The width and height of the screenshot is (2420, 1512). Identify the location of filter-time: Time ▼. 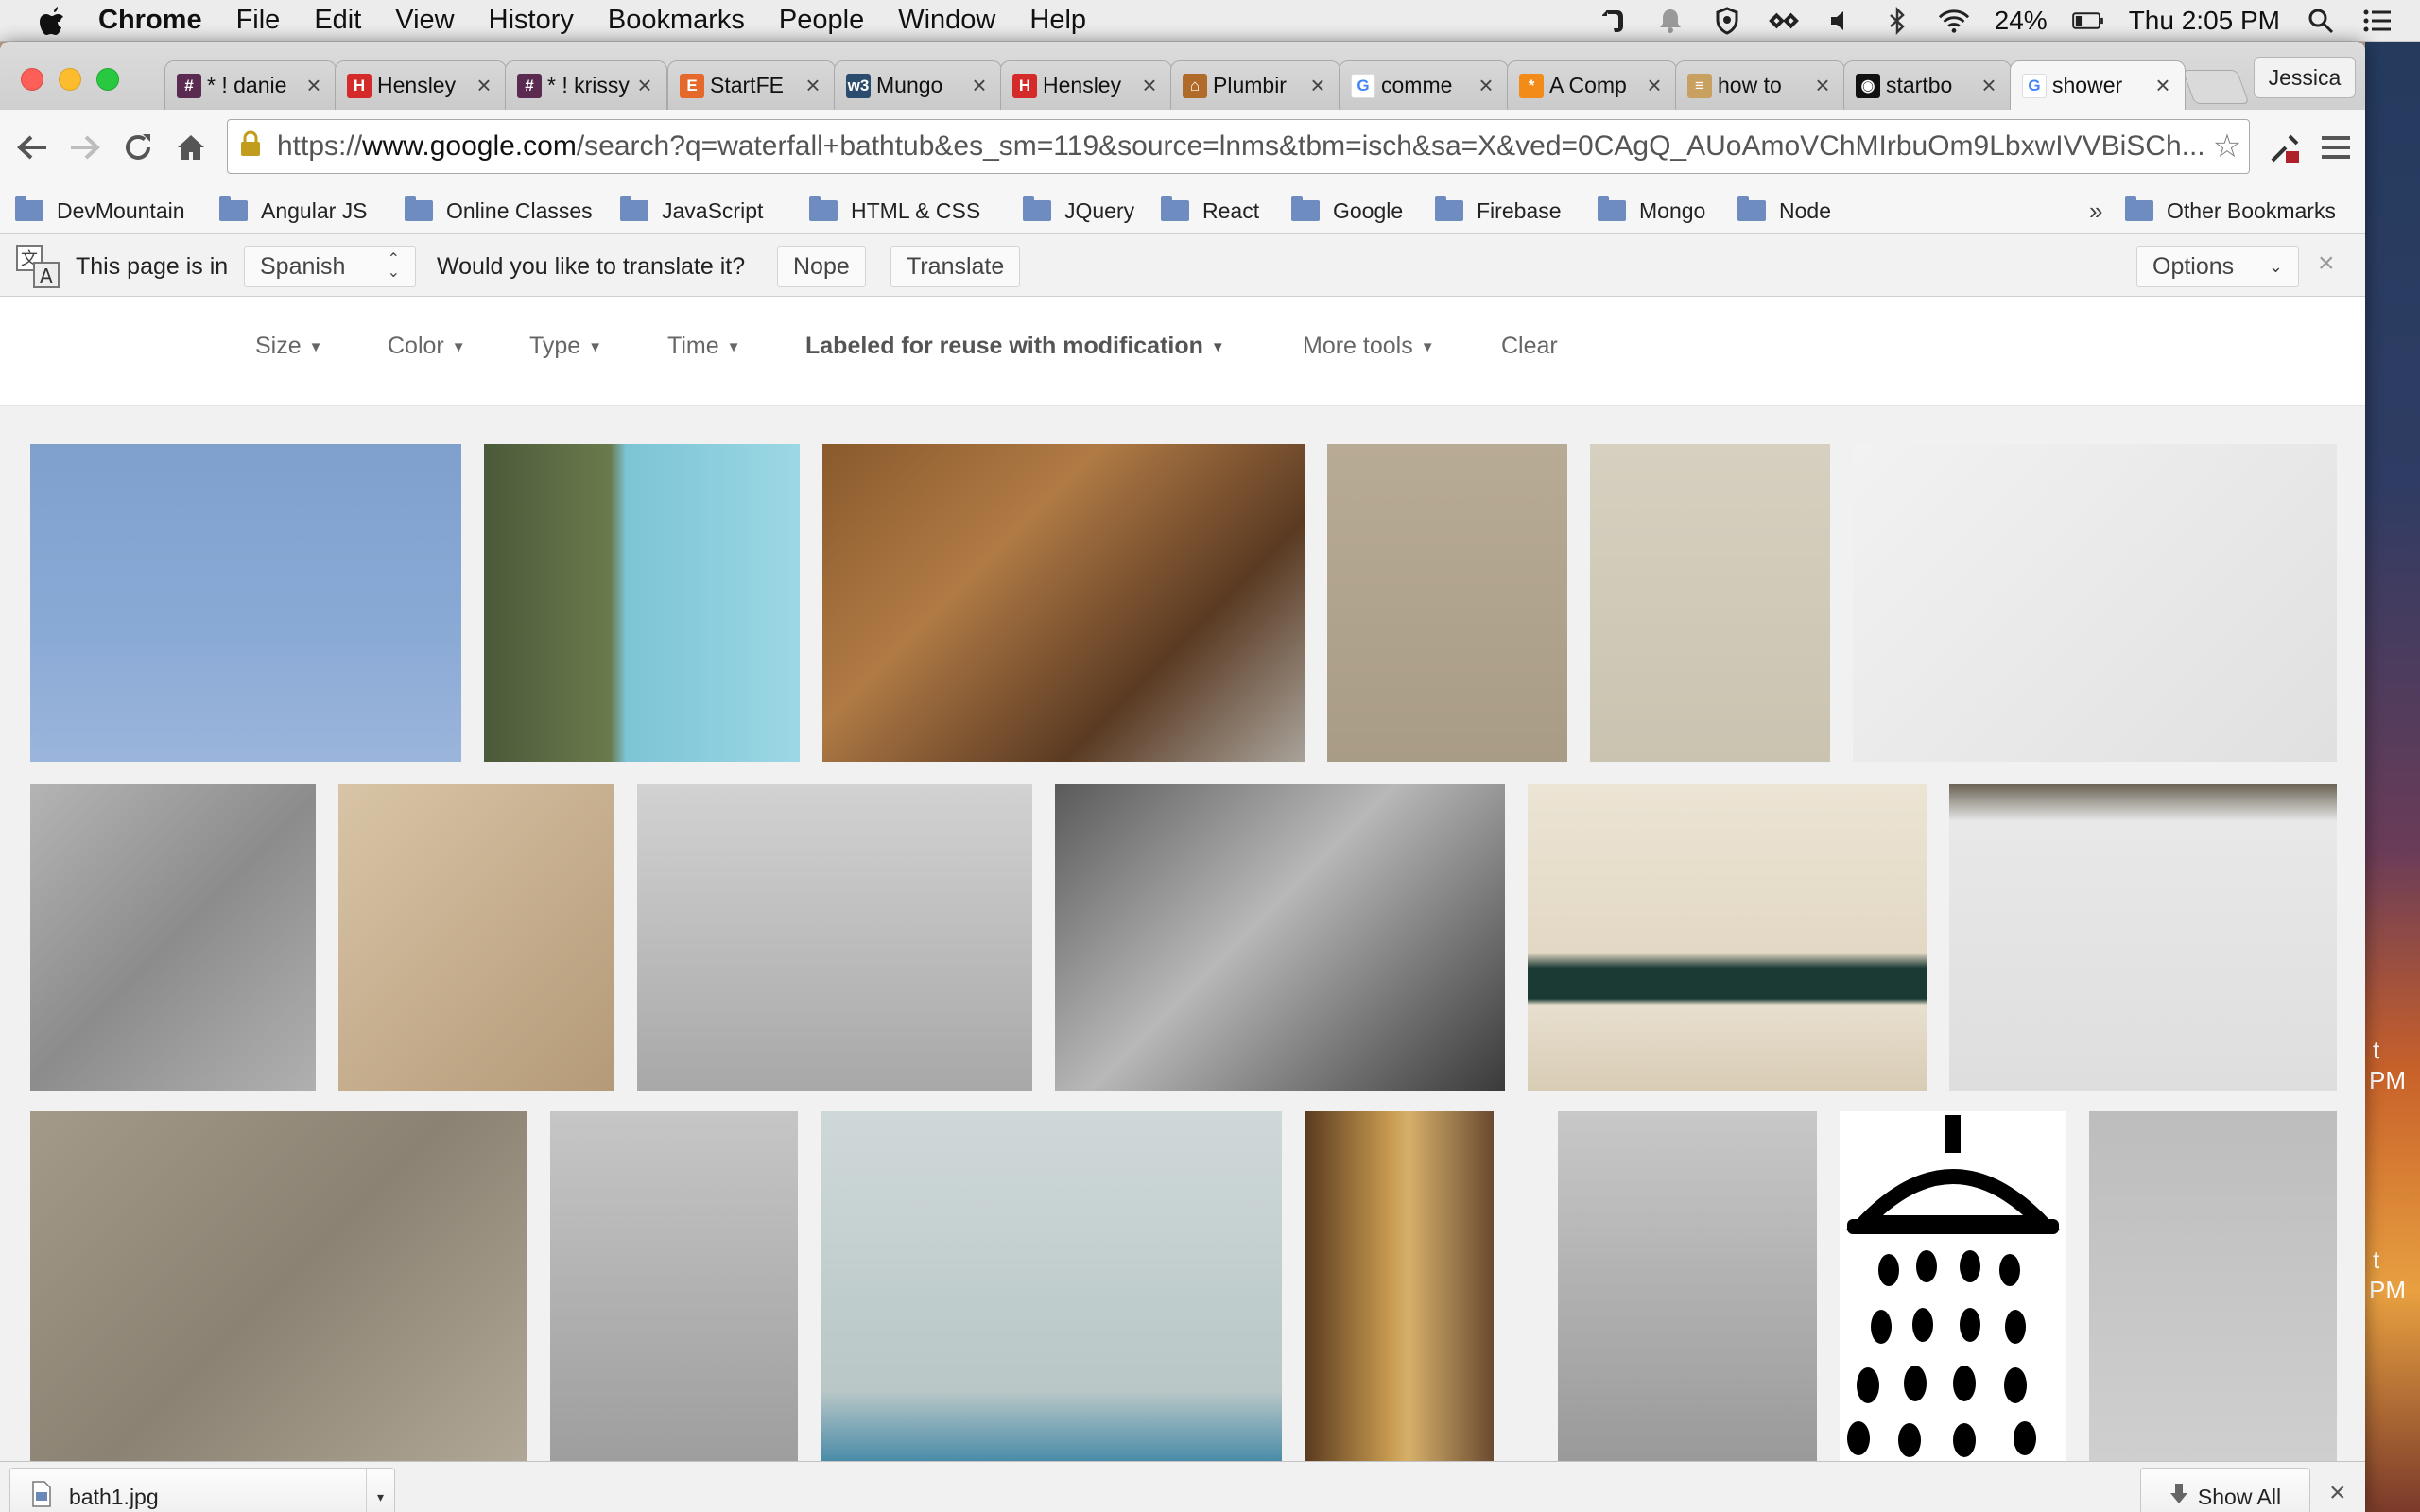
(704, 346).